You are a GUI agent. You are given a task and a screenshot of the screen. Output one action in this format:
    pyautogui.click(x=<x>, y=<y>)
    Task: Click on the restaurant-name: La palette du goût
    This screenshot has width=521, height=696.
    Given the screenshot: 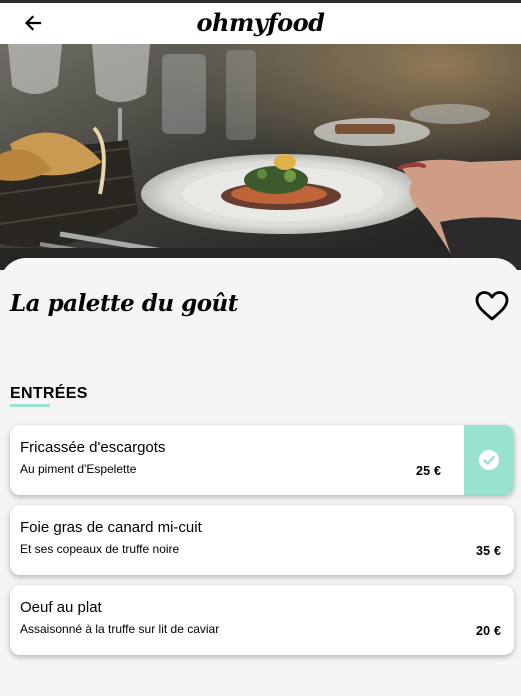 What is the action you would take?
    pyautogui.click(x=124, y=303)
    